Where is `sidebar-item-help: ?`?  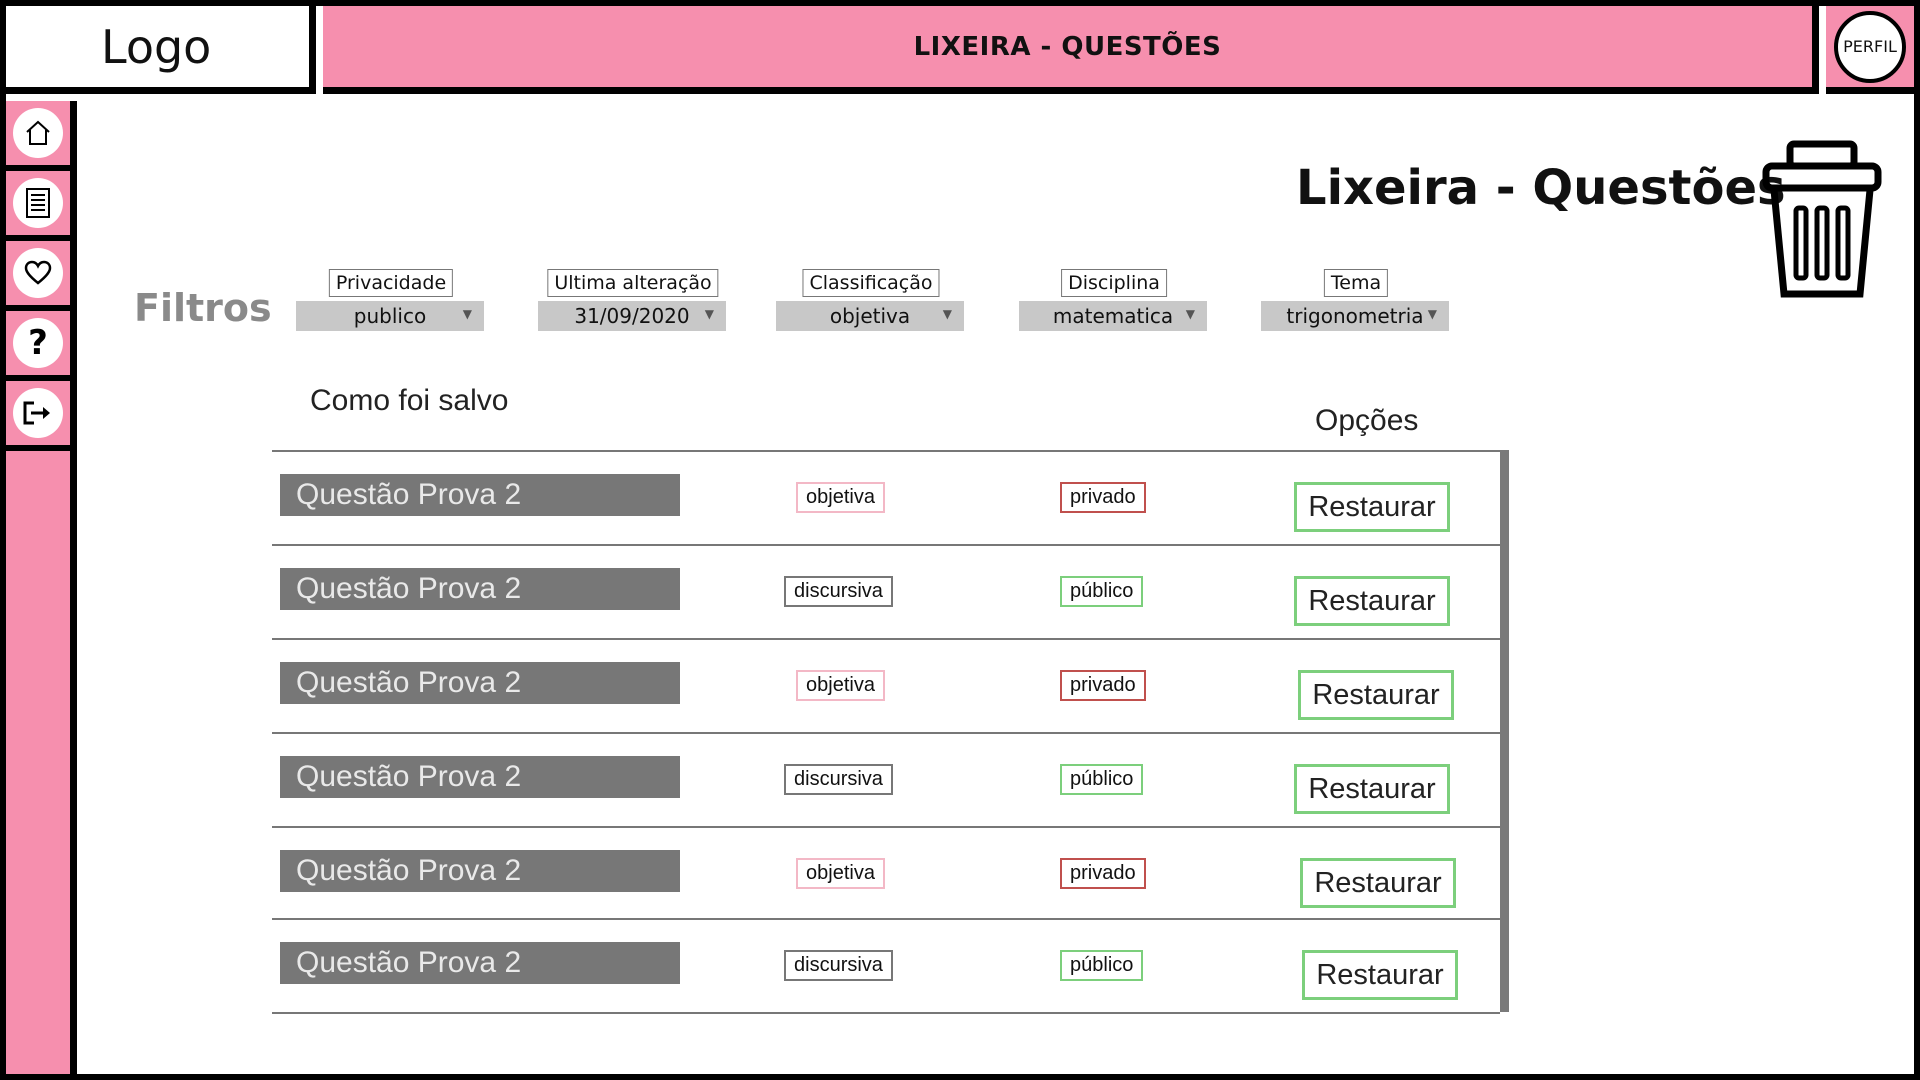
sidebar-item-help: ? is located at coordinates (38, 346).